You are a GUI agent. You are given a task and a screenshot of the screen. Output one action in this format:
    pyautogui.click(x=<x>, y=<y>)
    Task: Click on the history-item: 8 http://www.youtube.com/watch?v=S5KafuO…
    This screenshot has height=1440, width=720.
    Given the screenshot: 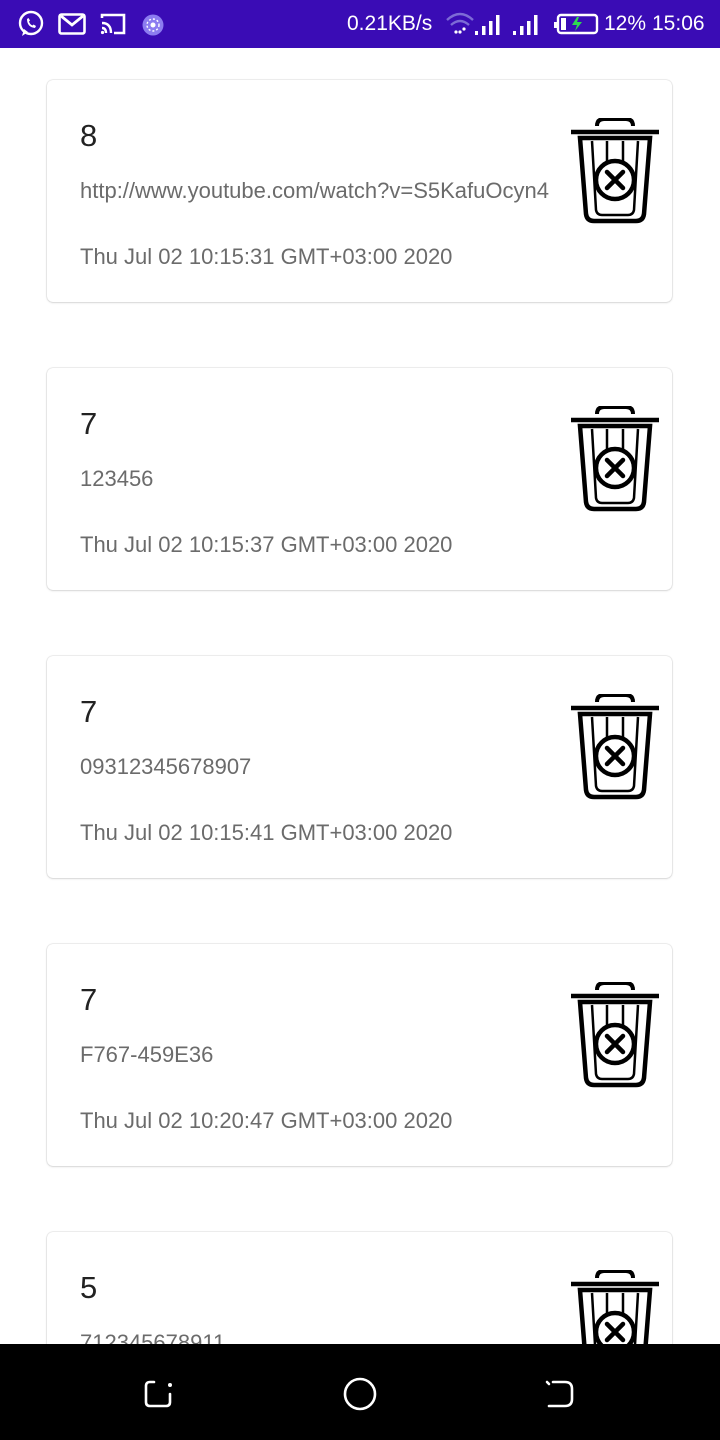 What is the action you would take?
    pyautogui.click(x=359, y=191)
    